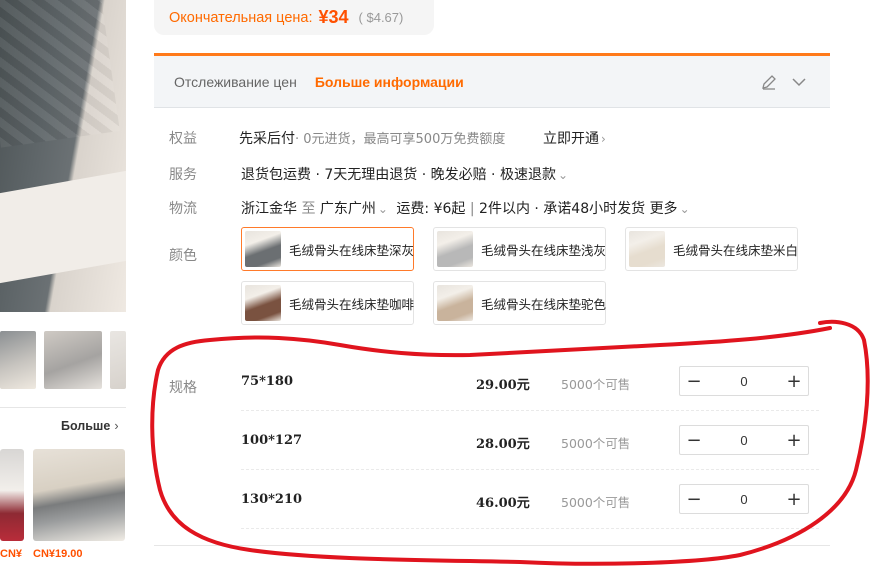  Describe the element at coordinates (63, 156) in the screenshot. I see `product-main-image` at that location.